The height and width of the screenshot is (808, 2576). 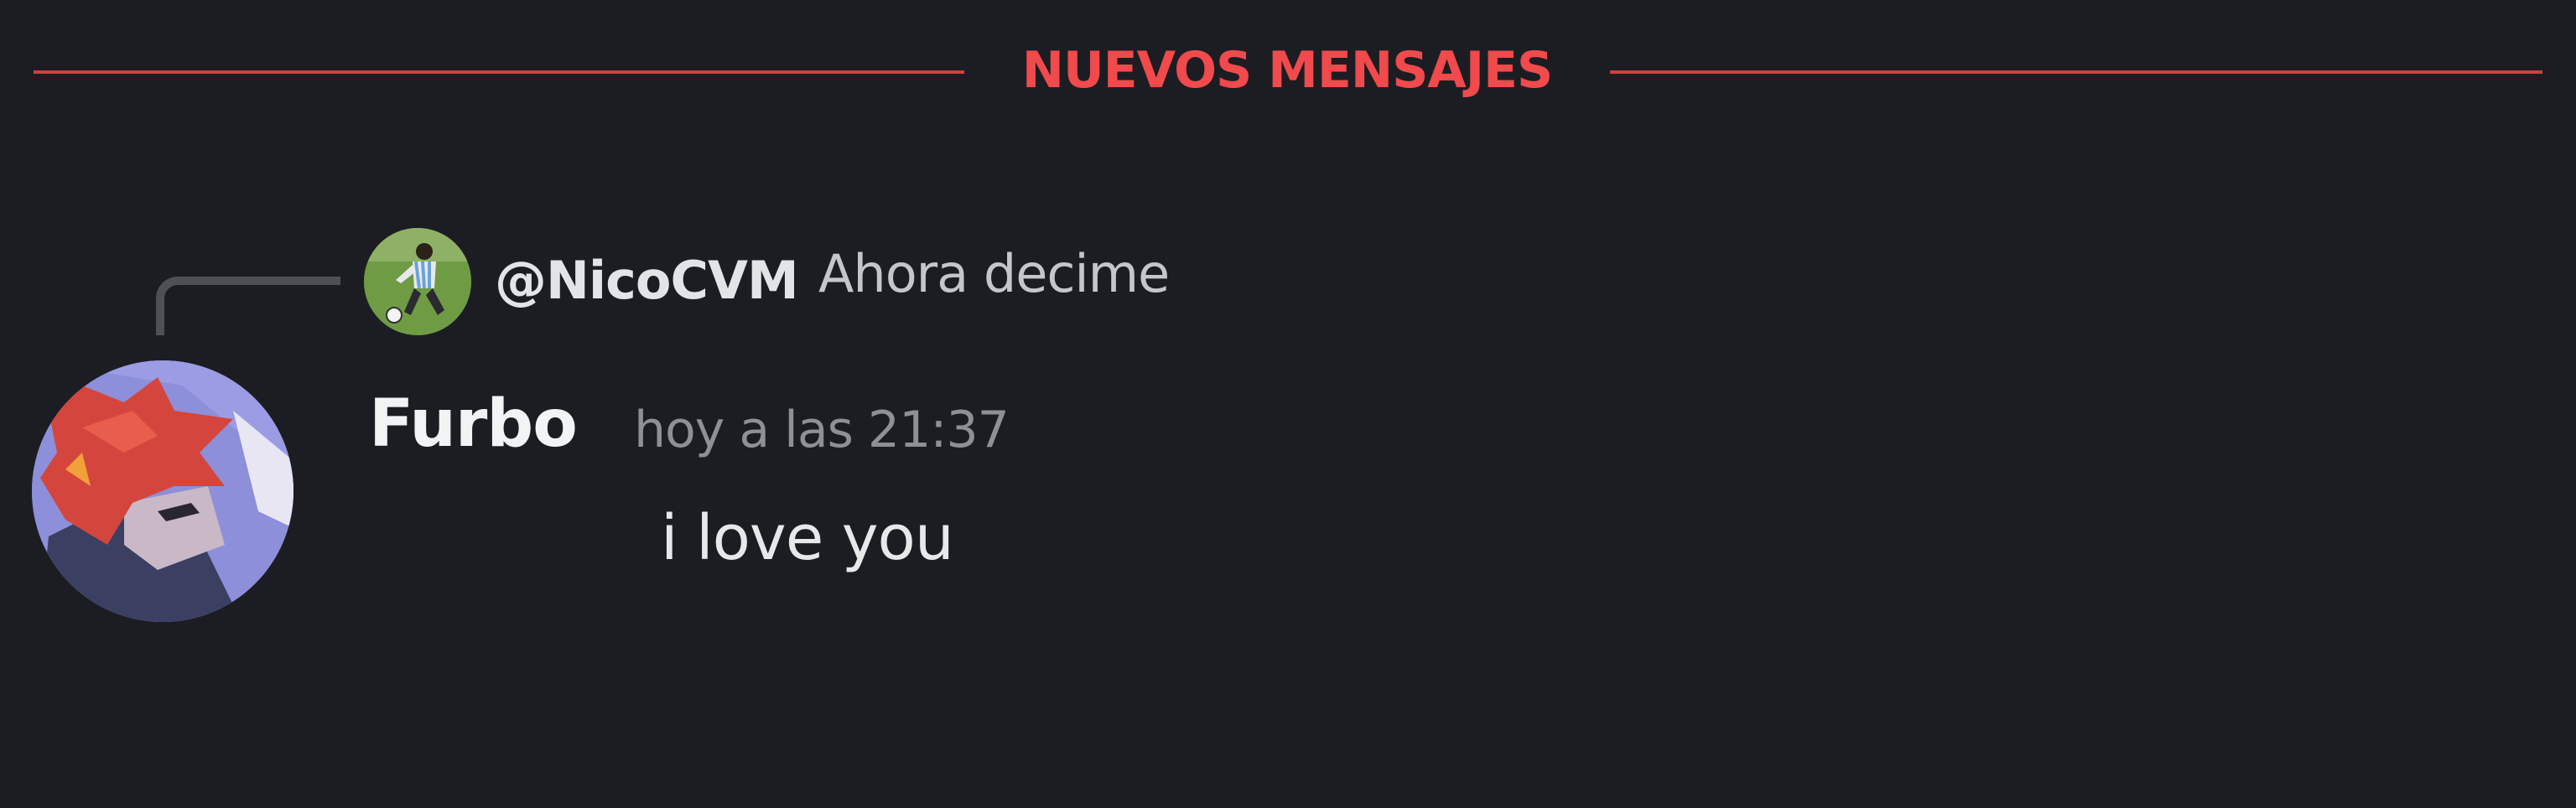 What do you see at coordinates (499, 72) in the screenshot?
I see `divider-line-left` at bounding box center [499, 72].